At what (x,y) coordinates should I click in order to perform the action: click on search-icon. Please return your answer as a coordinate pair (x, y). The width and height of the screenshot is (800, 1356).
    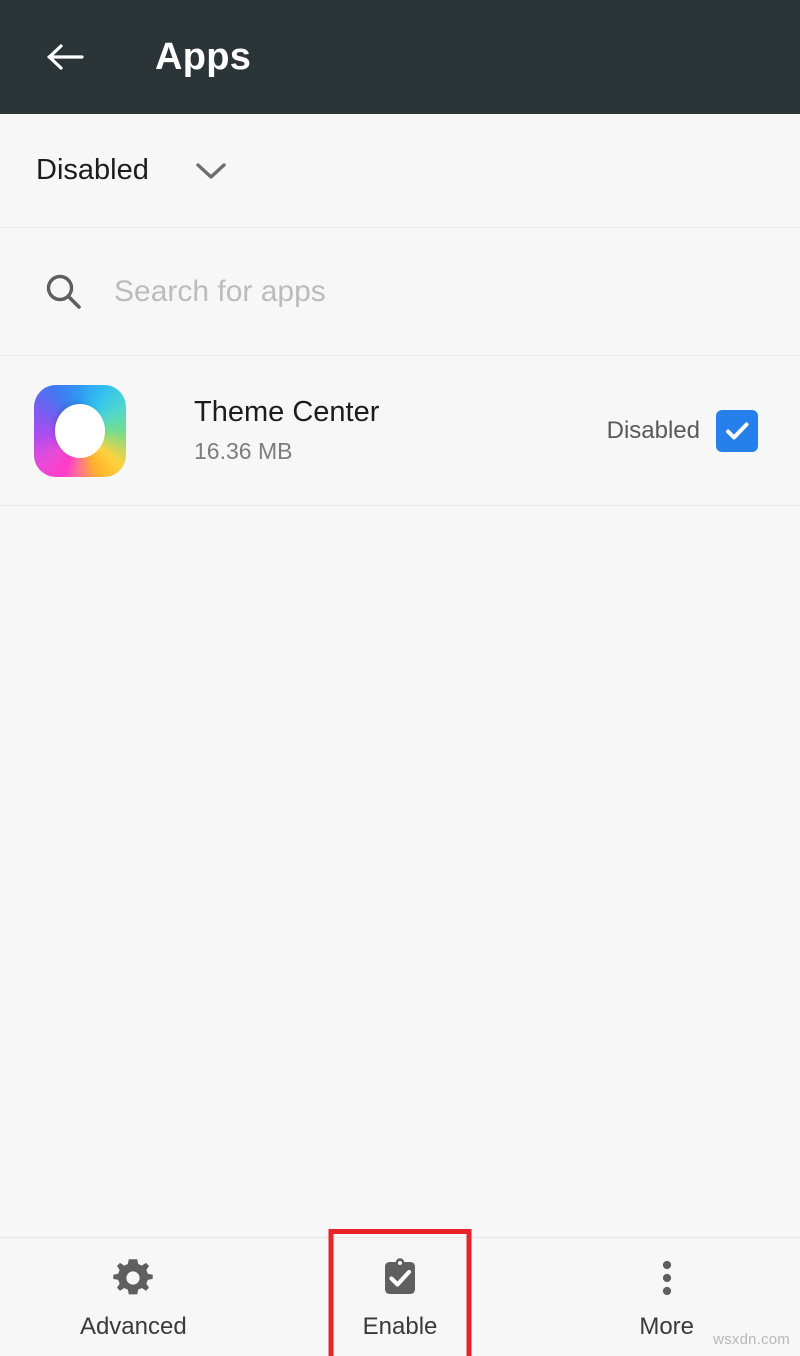
    Looking at the image, I should click on (64, 292).